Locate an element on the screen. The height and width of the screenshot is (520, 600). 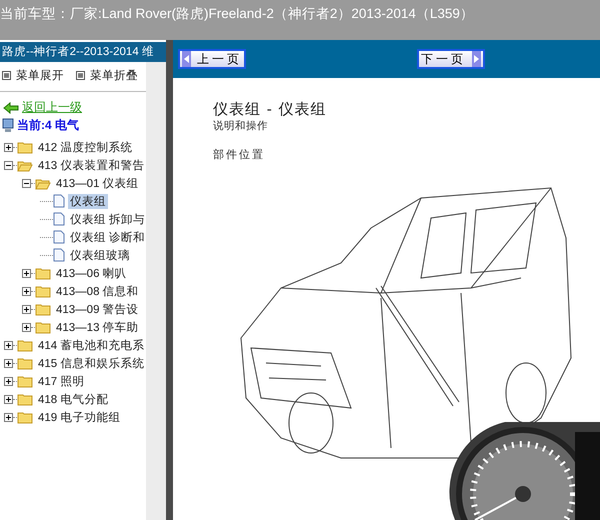
document-title: 仪表组 - 仪表组 is located at coordinates (270, 109).